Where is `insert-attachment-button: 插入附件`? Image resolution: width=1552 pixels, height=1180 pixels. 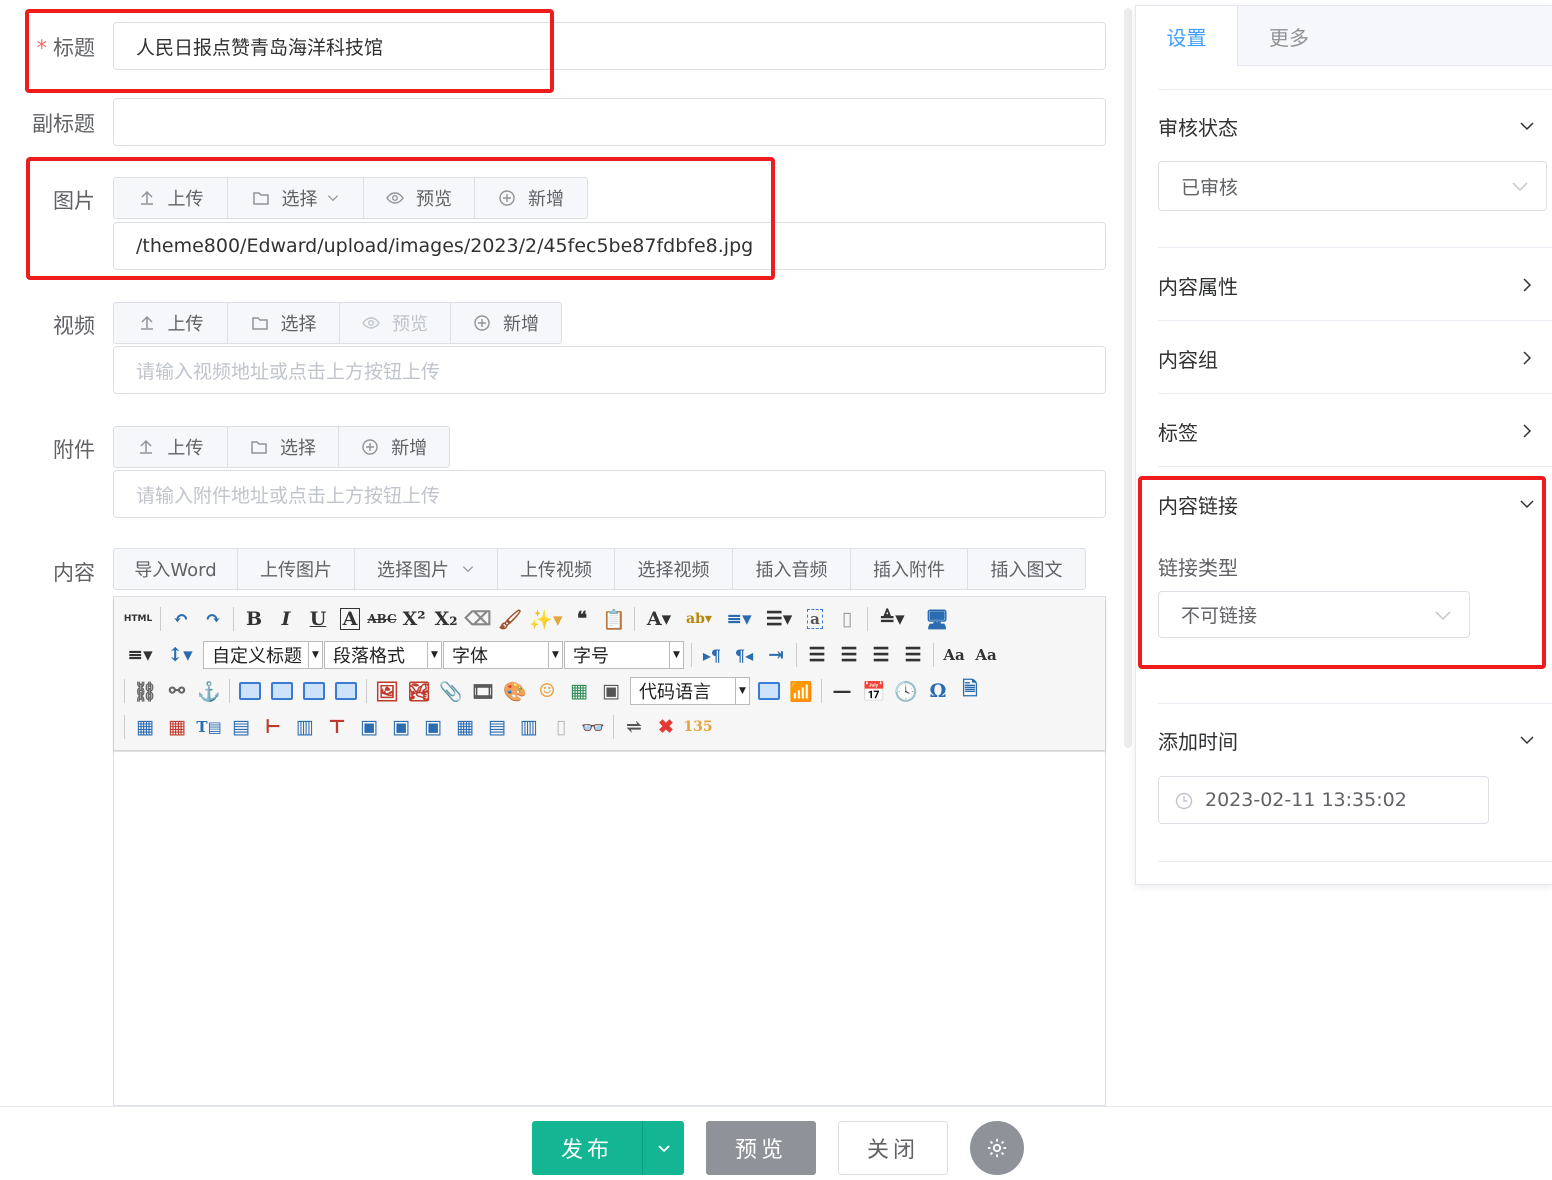
insert-attachment-button: 插入附件 is located at coordinates (909, 569).